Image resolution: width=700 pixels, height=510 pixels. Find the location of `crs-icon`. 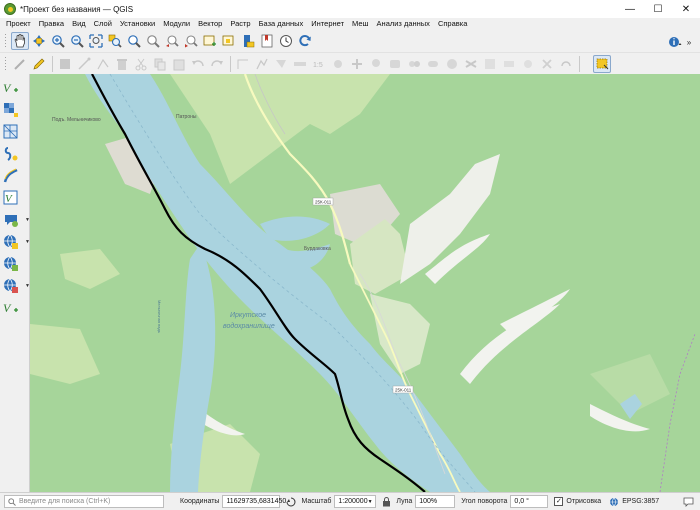

crs-icon is located at coordinates (614, 502).